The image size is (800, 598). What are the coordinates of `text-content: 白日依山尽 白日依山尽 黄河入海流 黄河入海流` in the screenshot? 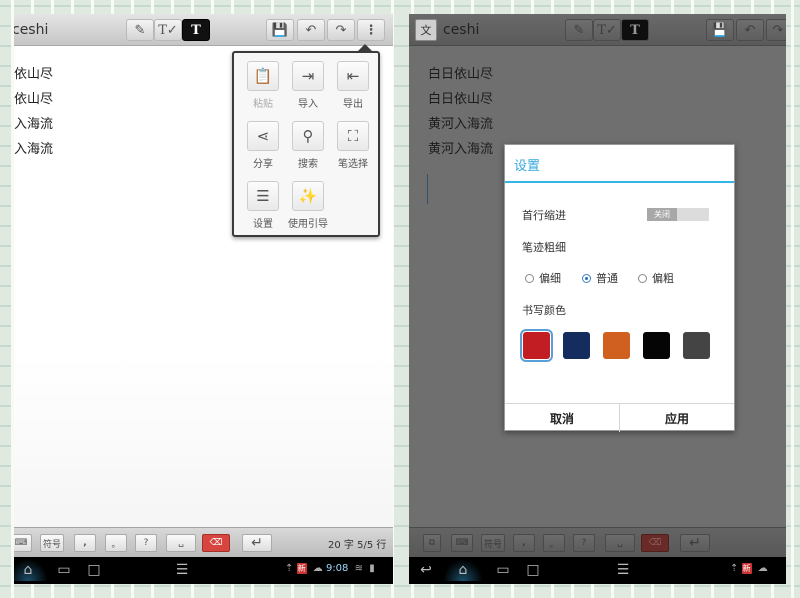 It's located at (460, 112).